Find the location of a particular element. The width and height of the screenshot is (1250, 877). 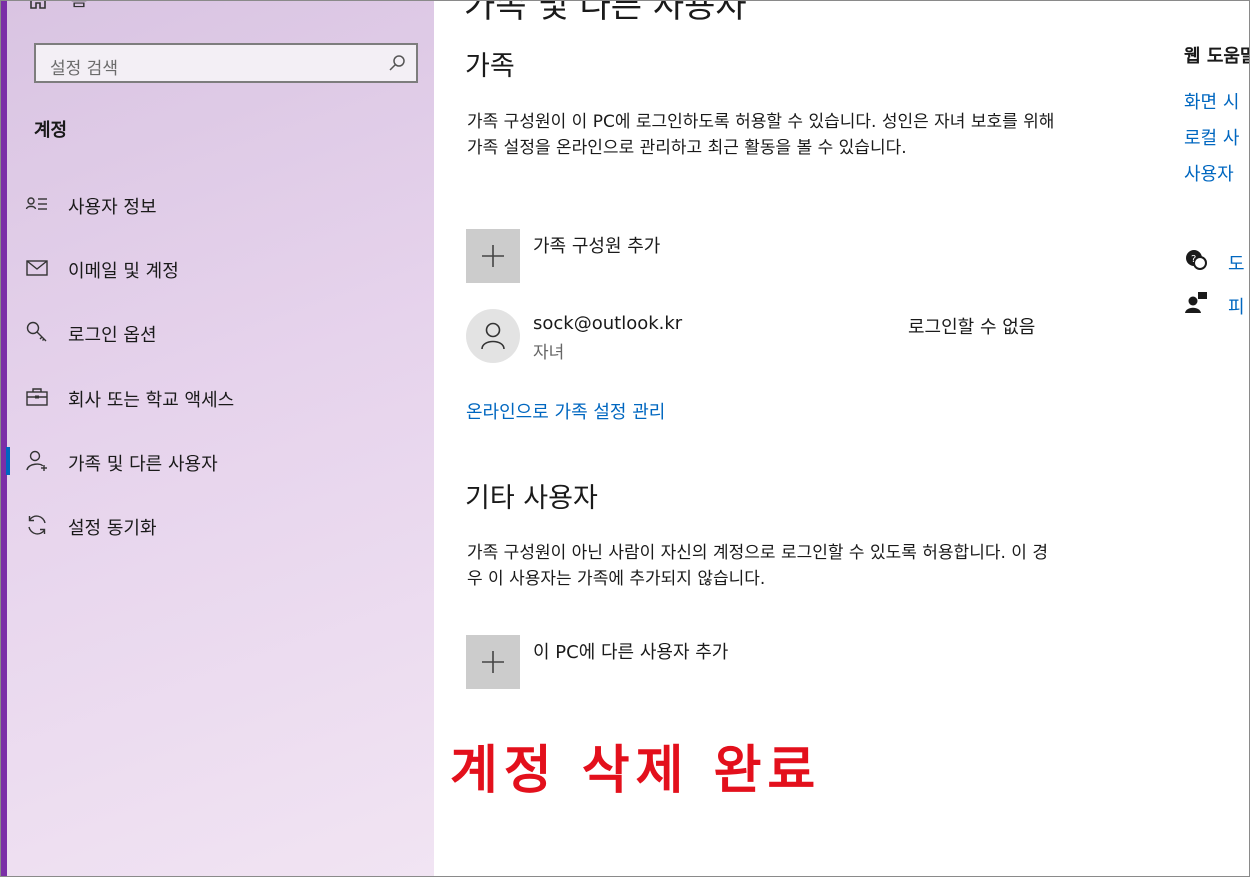

get-help-icon: ? is located at coordinates (1196, 260).